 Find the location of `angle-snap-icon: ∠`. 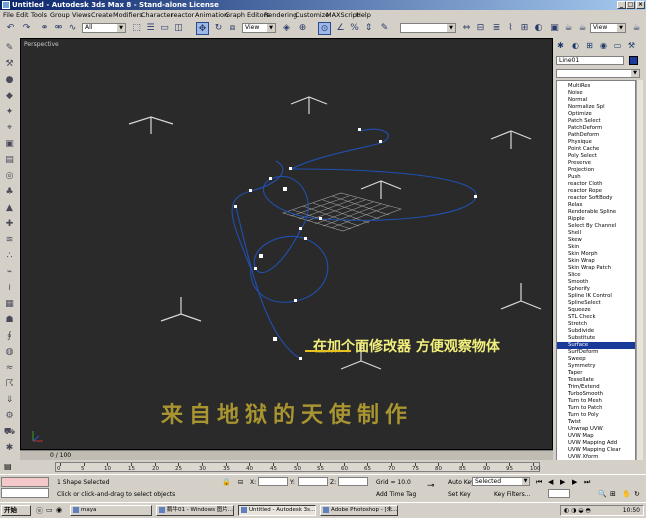

angle-snap-icon: ∠ is located at coordinates (340, 28).